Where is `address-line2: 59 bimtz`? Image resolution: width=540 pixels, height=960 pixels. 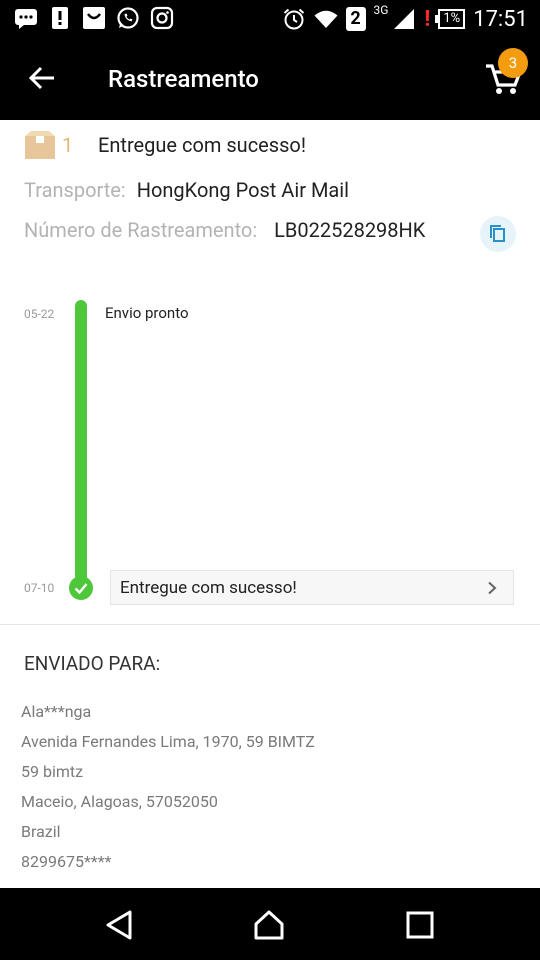 address-line2: 59 bimtz is located at coordinates (52, 771).